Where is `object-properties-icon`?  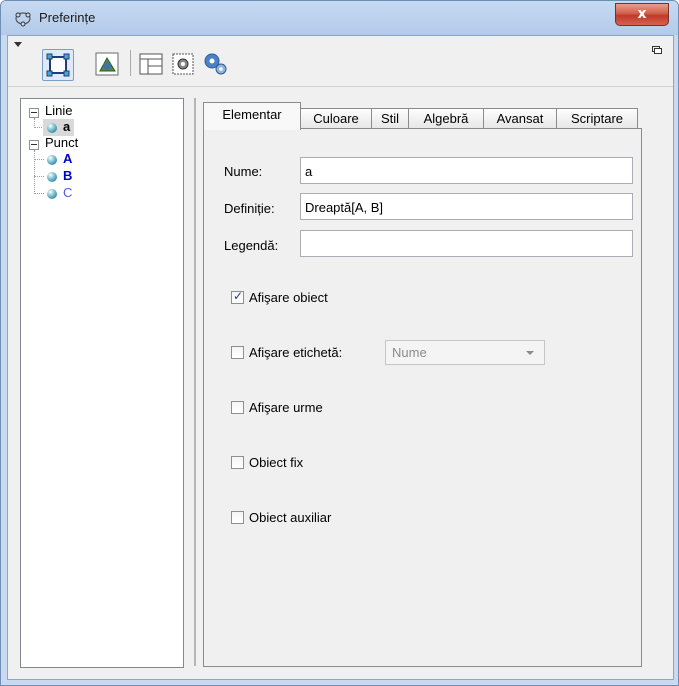
object-properties-icon is located at coordinates (58, 65).